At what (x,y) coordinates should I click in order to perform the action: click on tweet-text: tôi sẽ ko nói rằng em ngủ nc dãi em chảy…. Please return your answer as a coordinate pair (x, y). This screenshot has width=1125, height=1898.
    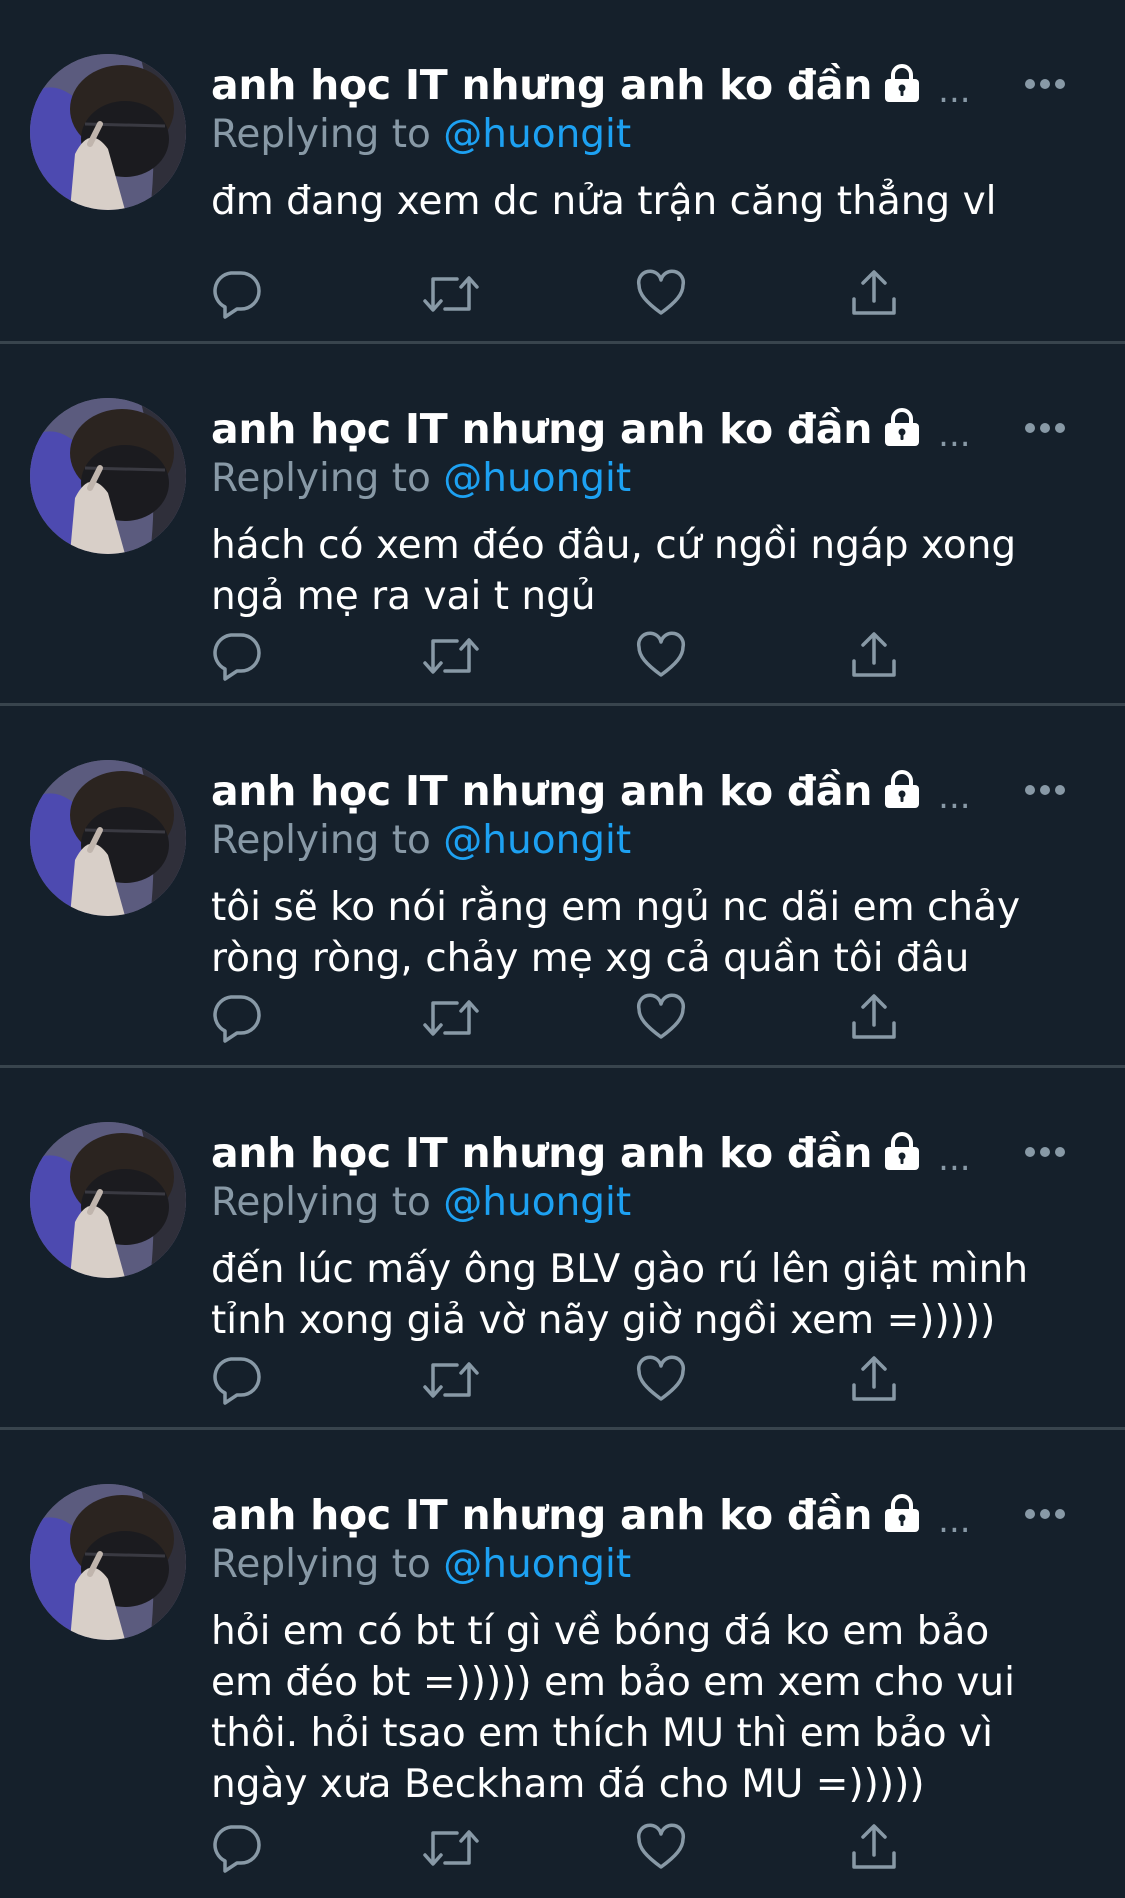
    Looking at the image, I should click on (616, 933).